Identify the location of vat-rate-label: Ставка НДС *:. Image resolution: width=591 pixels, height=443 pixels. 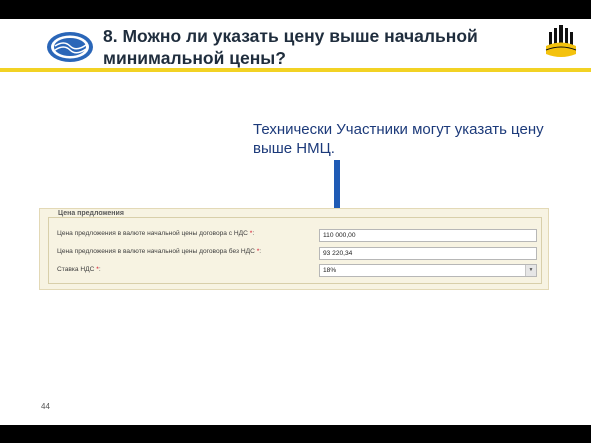
(79, 269).